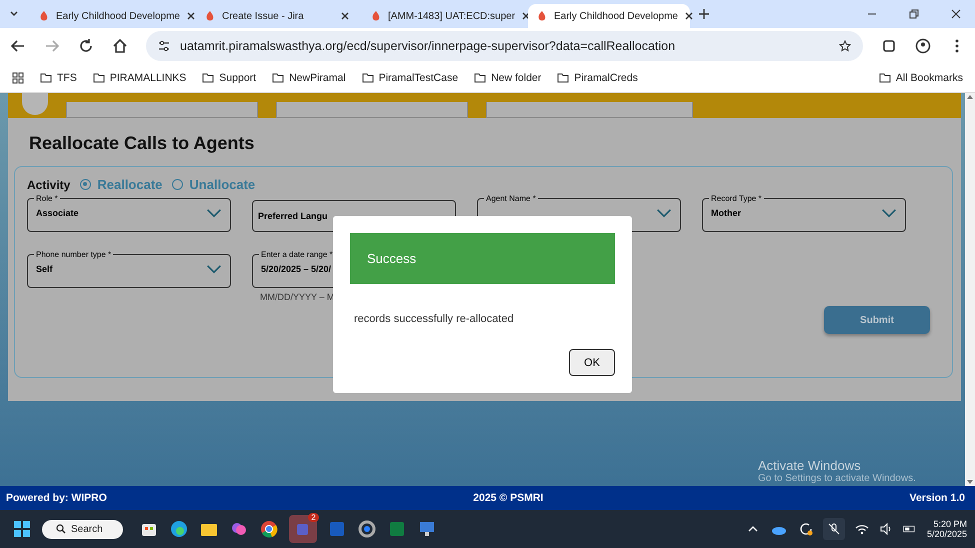 The image size is (975, 548). What do you see at coordinates (889, 46) in the screenshot?
I see `puzzle-icon` at bounding box center [889, 46].